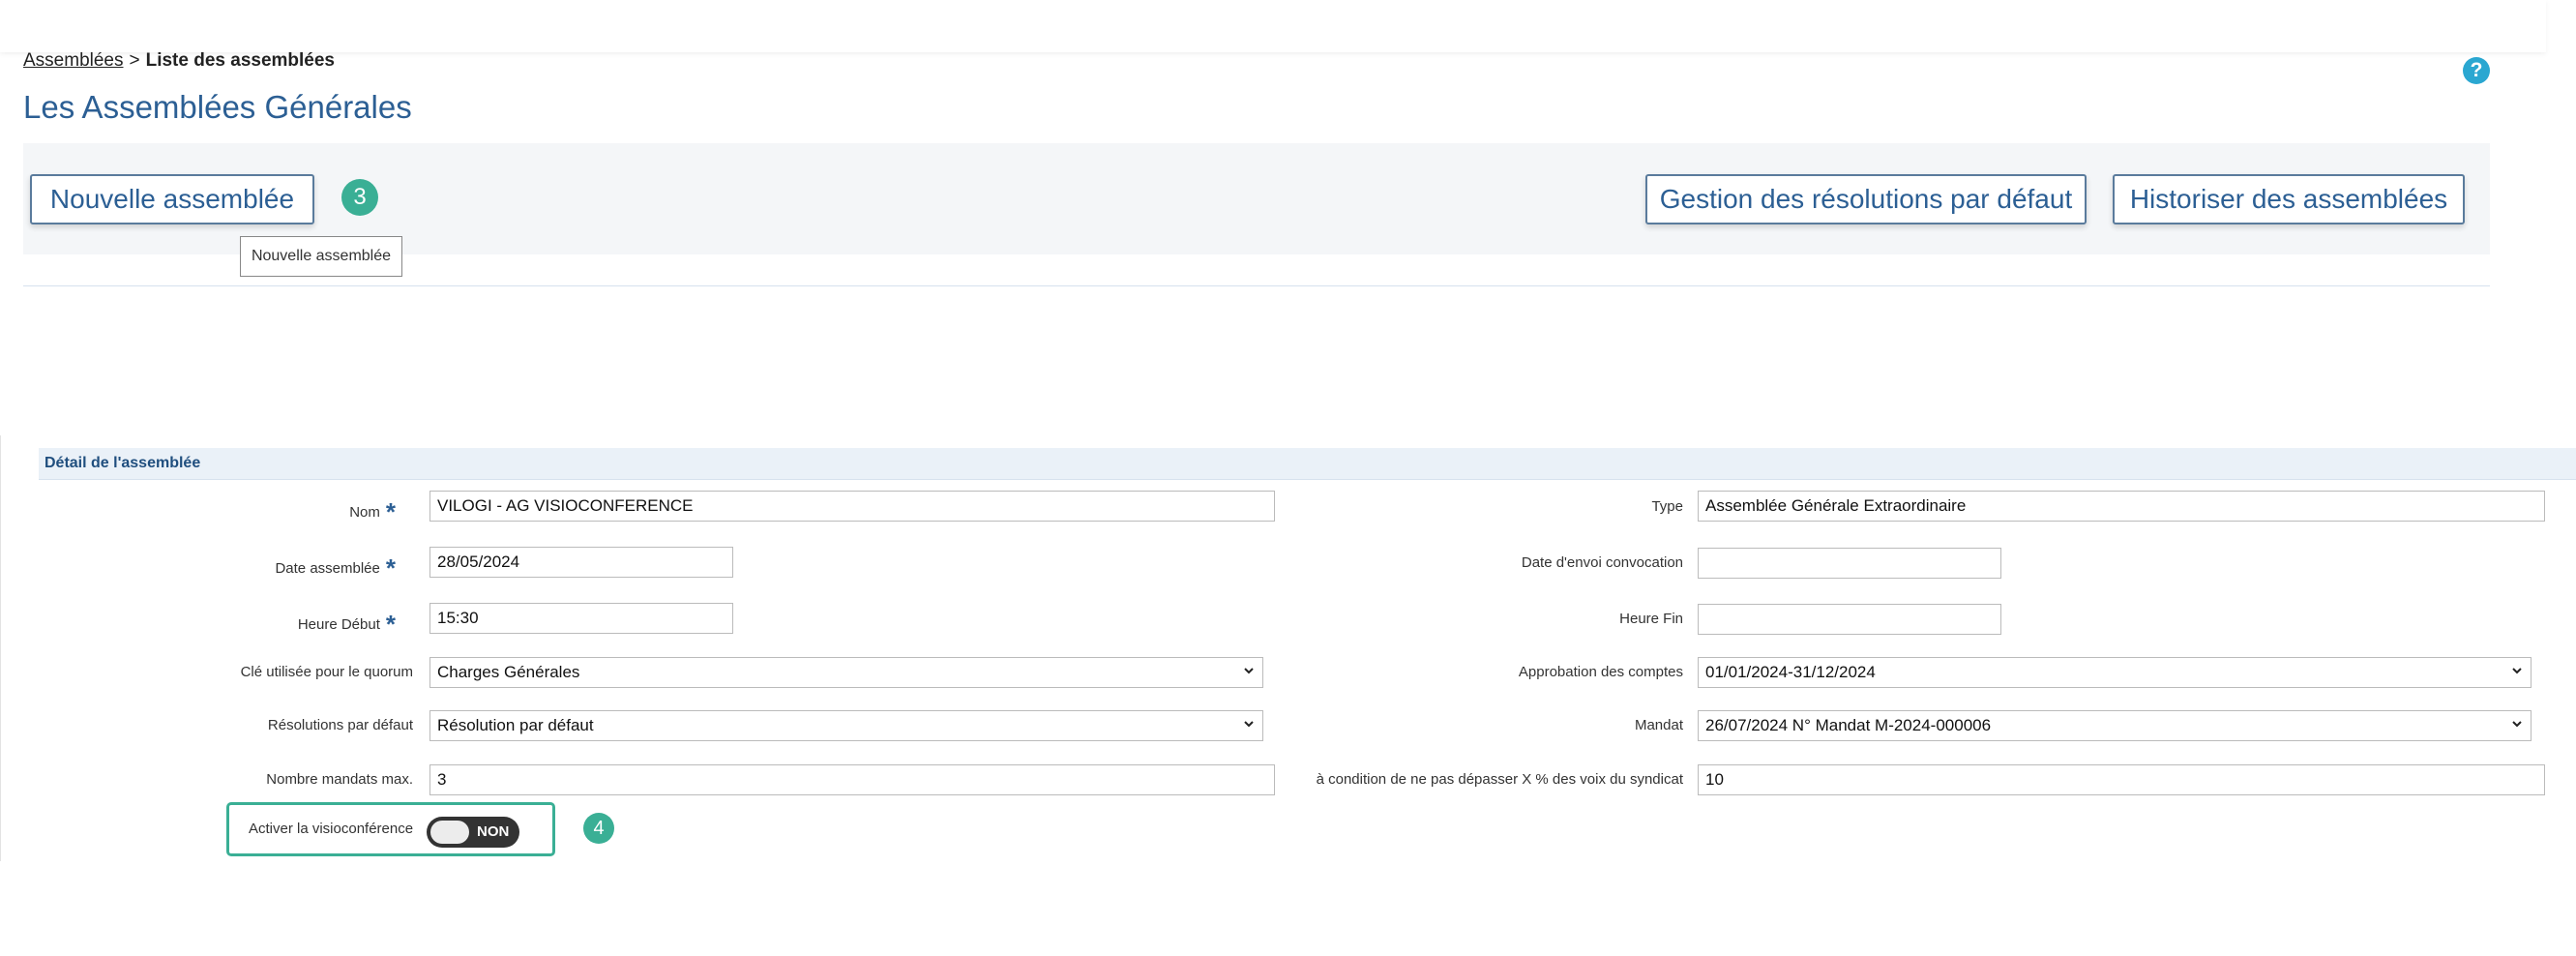 The height and width of the screenshot is (956, 2576). Describe the element at coordinates (515, 725) in the screenshot. I see `default-resolutions-value: Résolution par défaut` at that location.